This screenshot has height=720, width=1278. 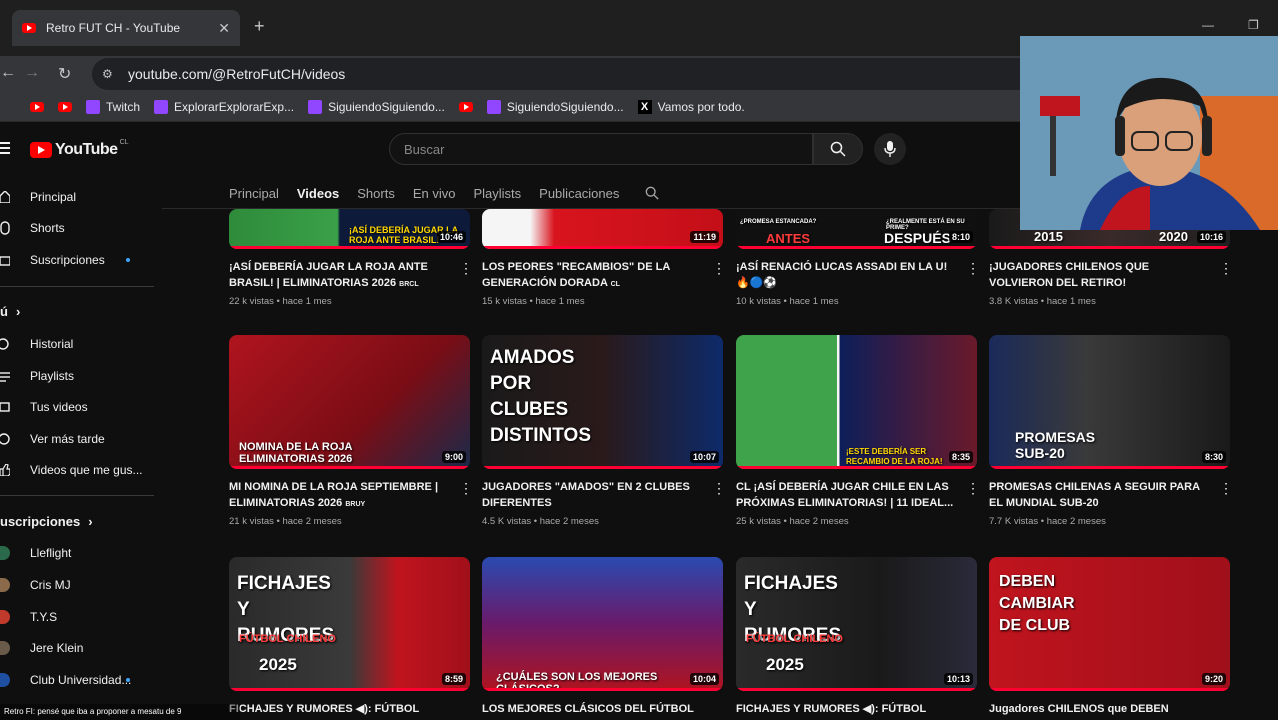 I want to click on title-suffix: BRUY, so click(x=355, y=504).